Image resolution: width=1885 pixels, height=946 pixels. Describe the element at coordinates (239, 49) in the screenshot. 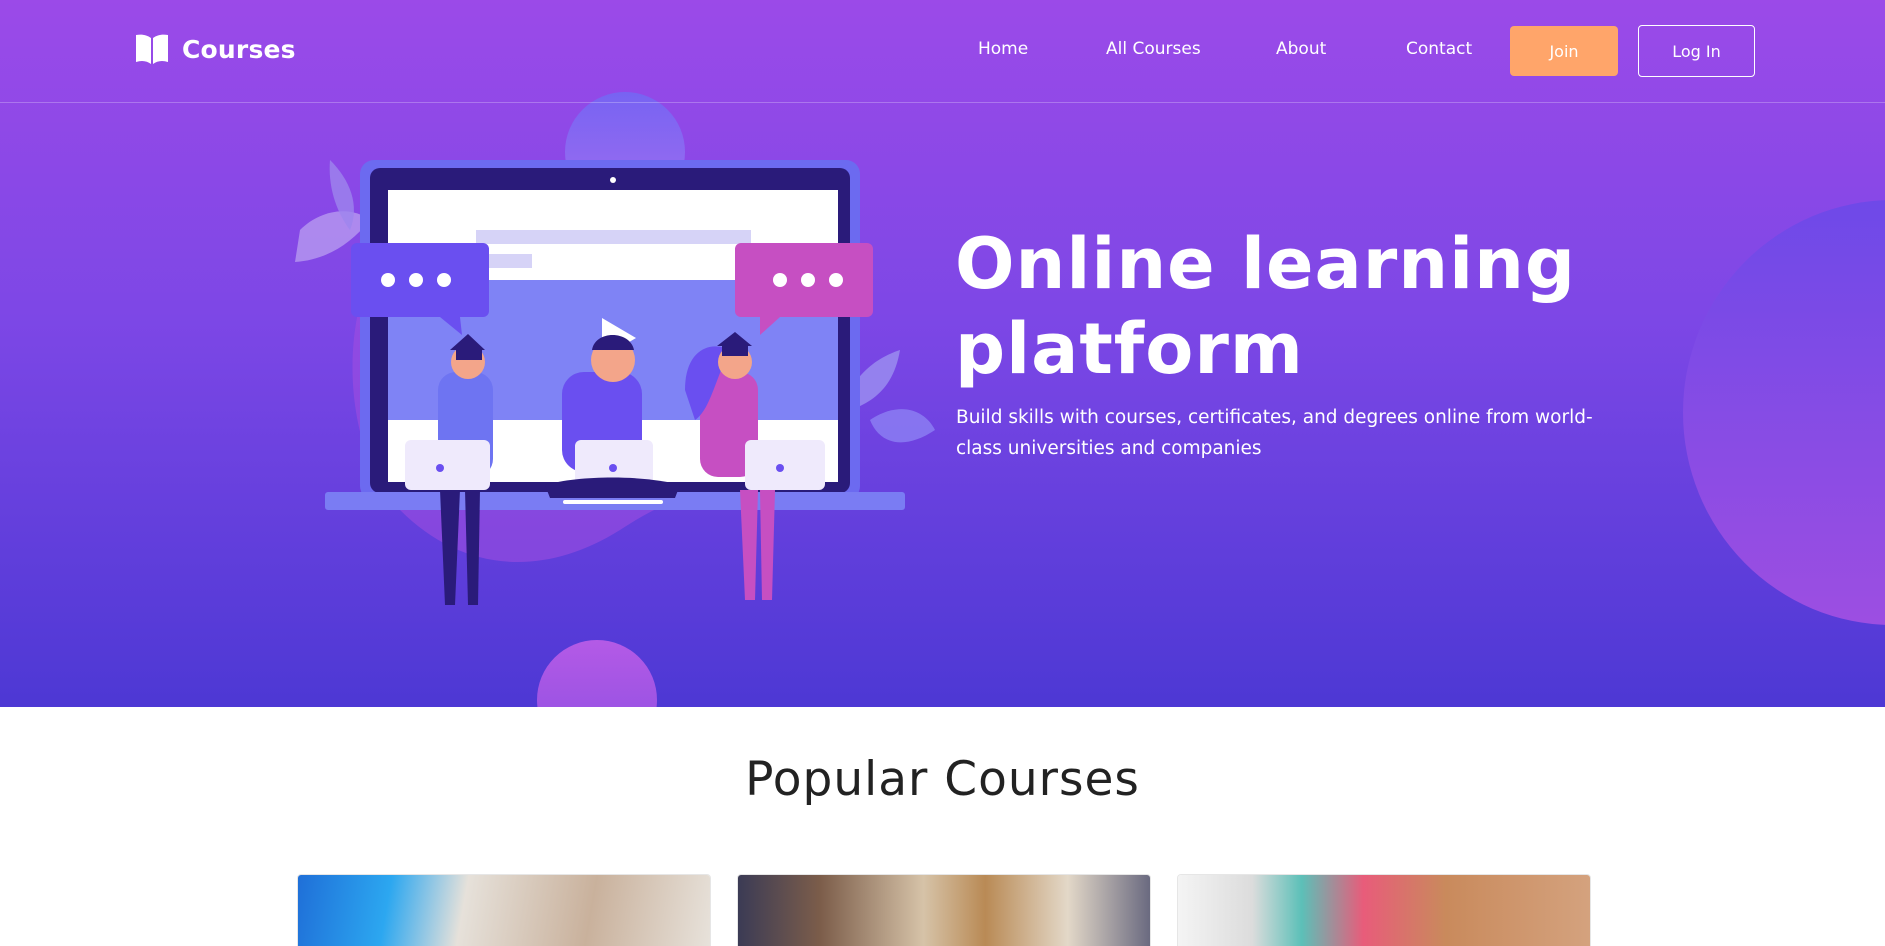

I see `brand-title: Courses` at that location.